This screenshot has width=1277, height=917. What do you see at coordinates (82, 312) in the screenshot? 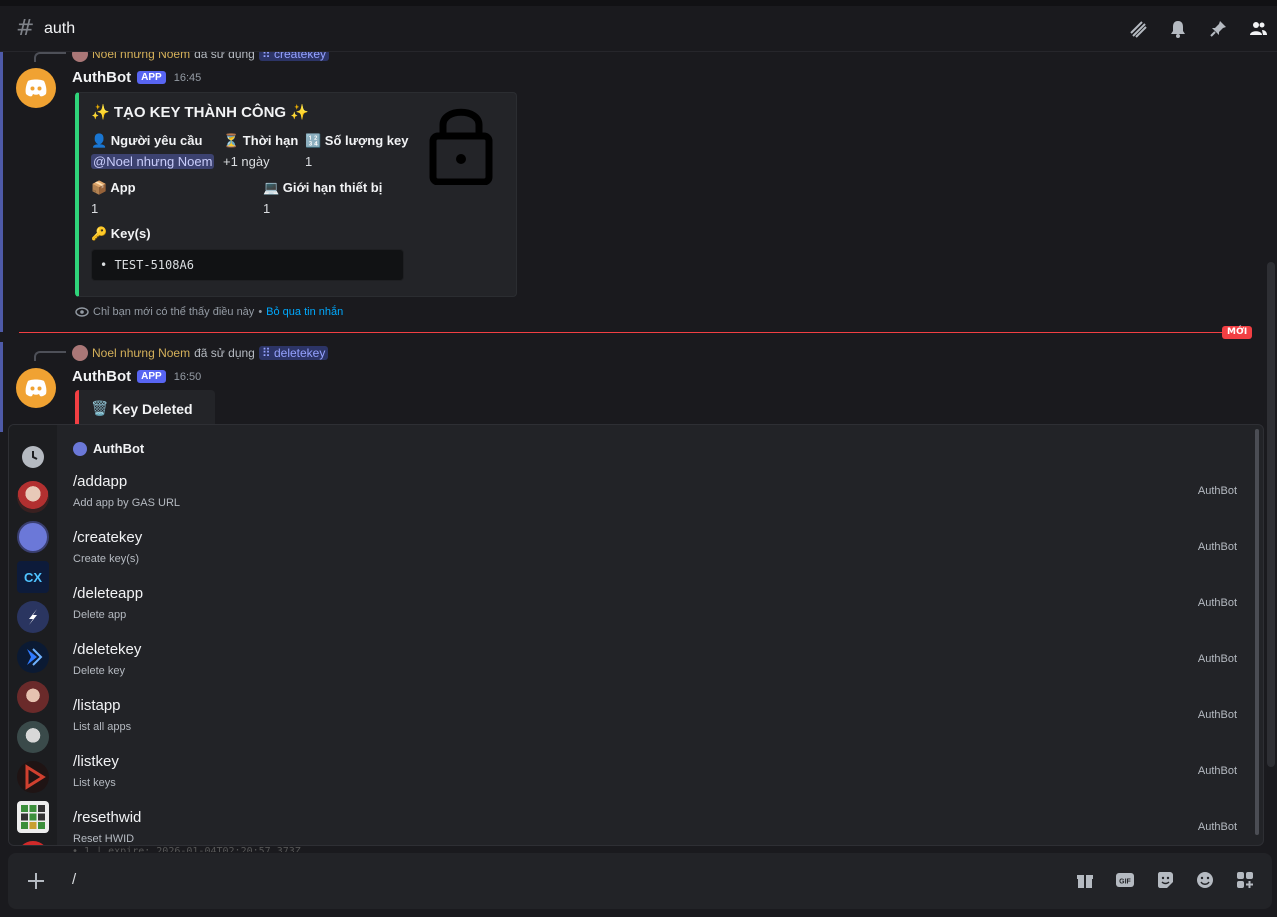
I see `eye-icon` at bounding box center [82, 312].